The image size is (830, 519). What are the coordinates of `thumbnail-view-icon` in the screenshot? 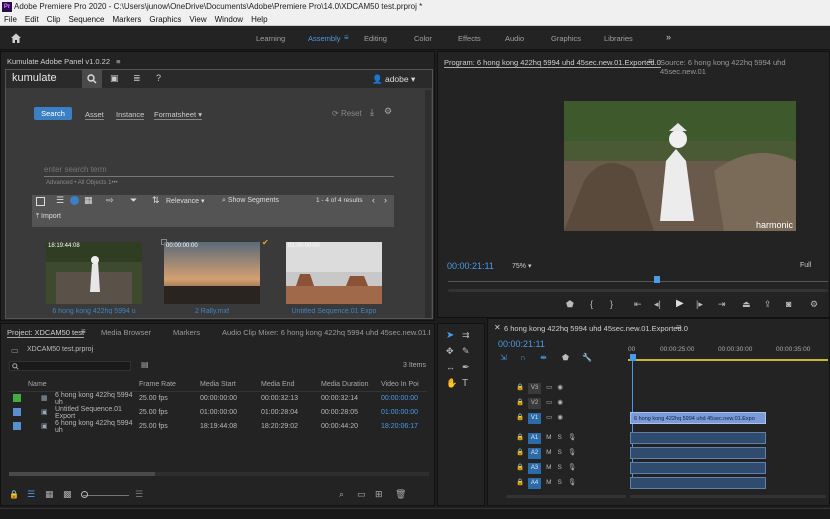 It's located at (74, 200).